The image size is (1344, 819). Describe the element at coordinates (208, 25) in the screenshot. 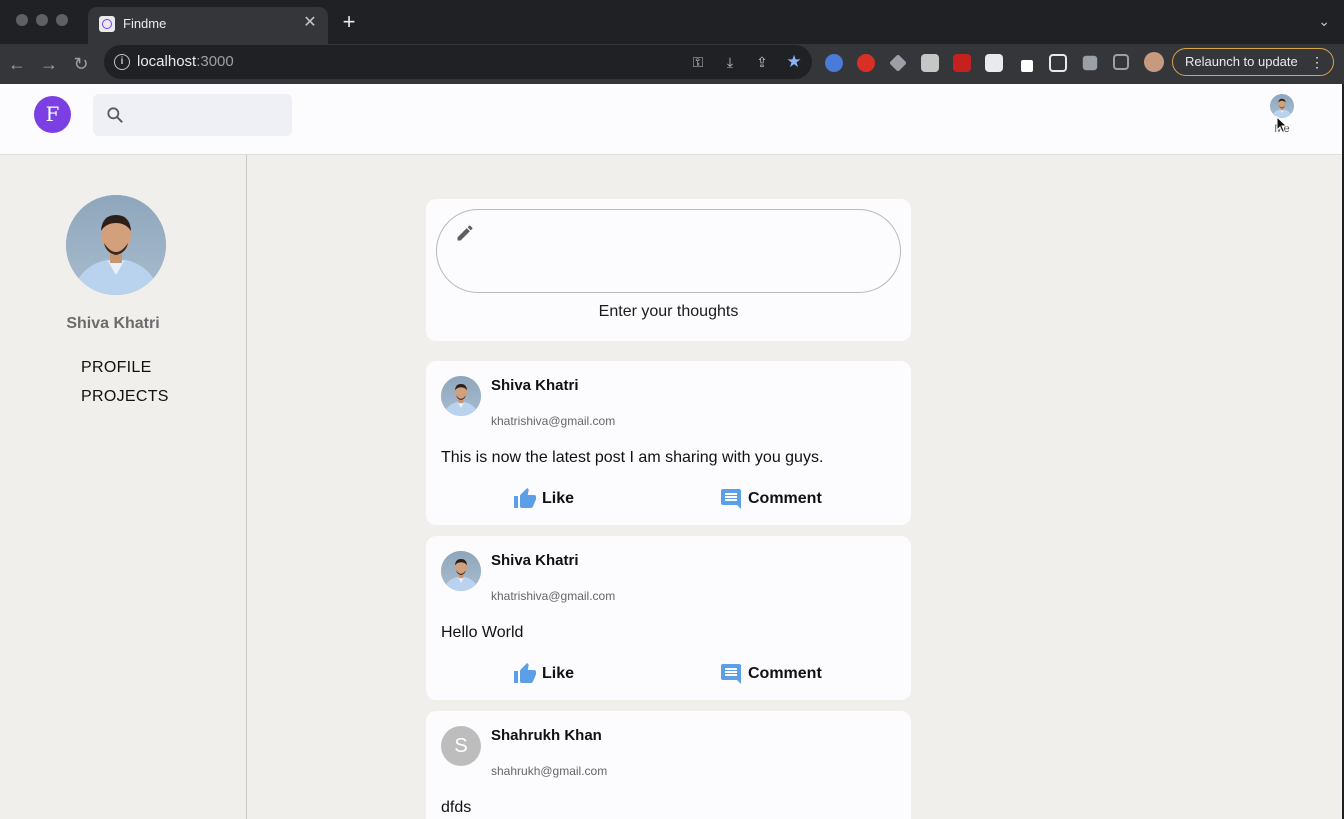

I see `tab-findme: Findme ✕` at that location.